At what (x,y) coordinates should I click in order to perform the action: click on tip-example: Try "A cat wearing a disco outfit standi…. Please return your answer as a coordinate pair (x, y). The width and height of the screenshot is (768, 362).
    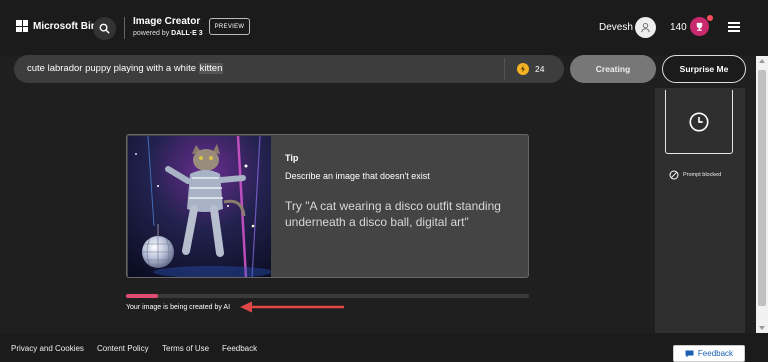
    Looking at the image, I should click on (393, 214).